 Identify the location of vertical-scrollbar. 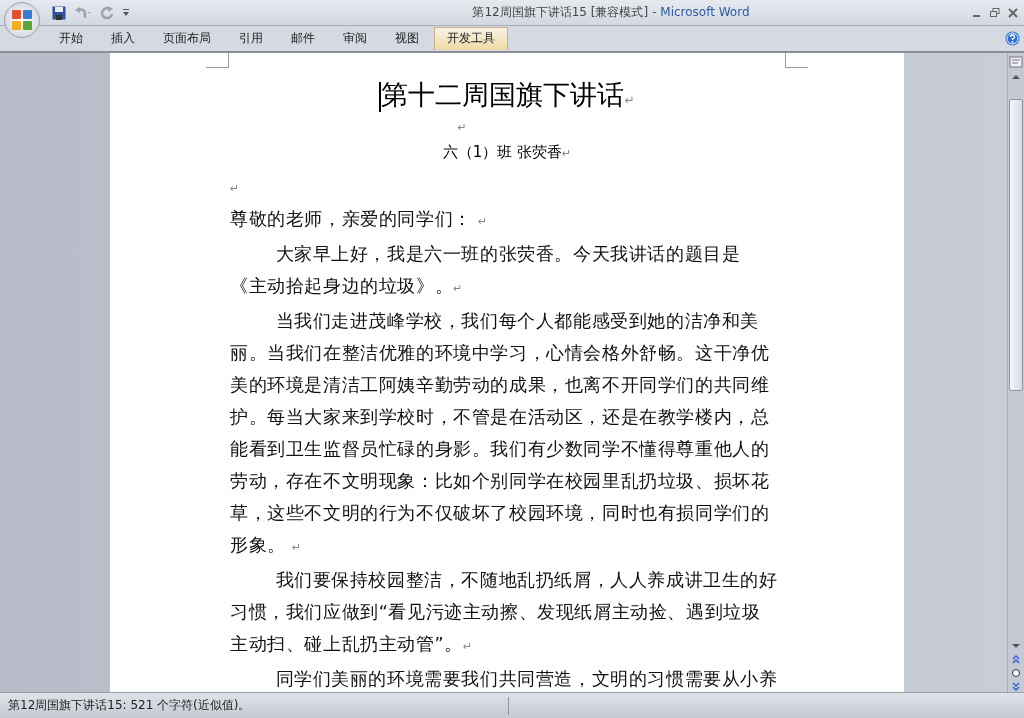
(1015, 372).